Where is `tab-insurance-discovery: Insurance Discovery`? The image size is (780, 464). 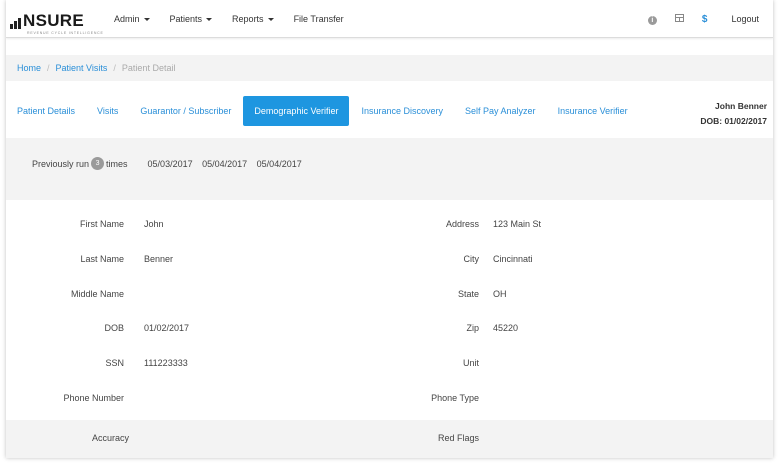
tab-insurance-discovery: Insurance Discovery is located at coordinates (402, 111).